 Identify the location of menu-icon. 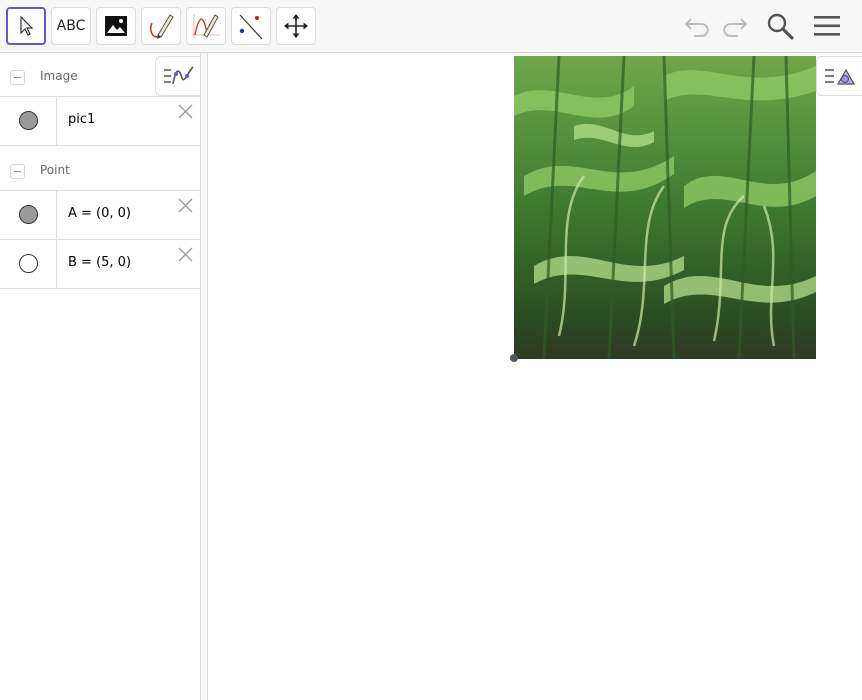
(827, 26).